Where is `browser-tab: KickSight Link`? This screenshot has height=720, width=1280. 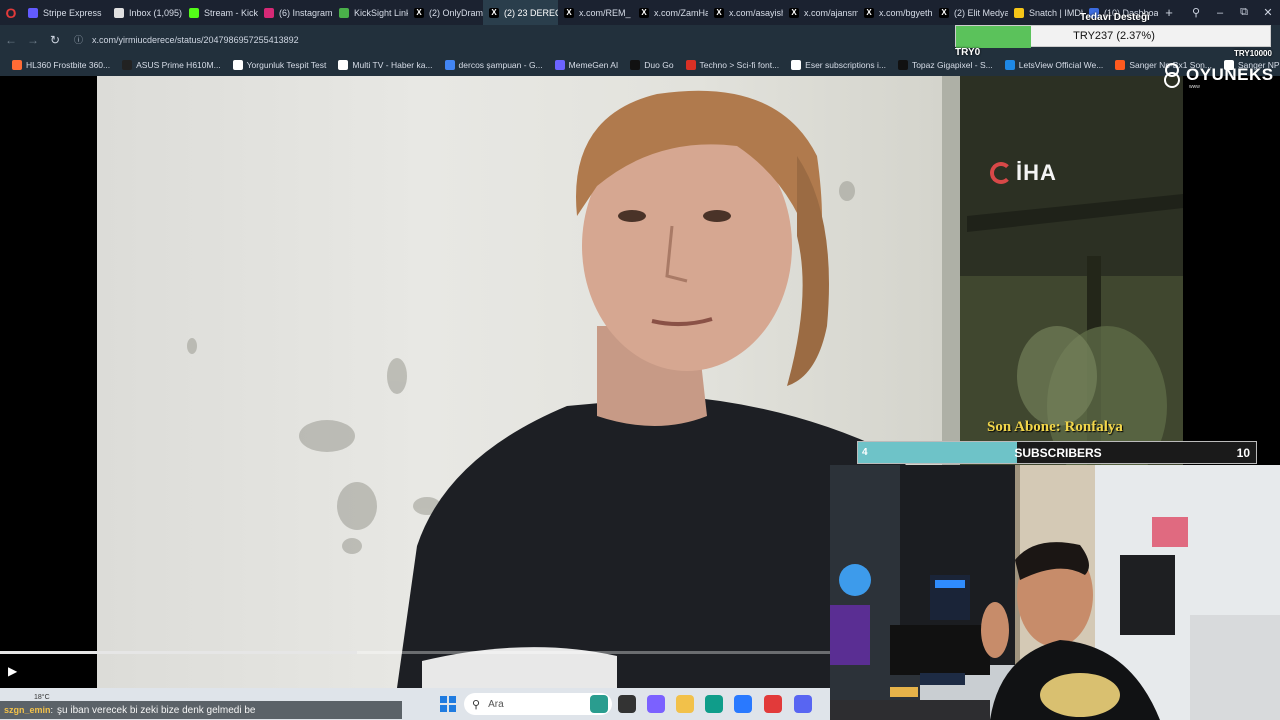 browser-tab: KickSight Link is located at coordinates (370, 12).